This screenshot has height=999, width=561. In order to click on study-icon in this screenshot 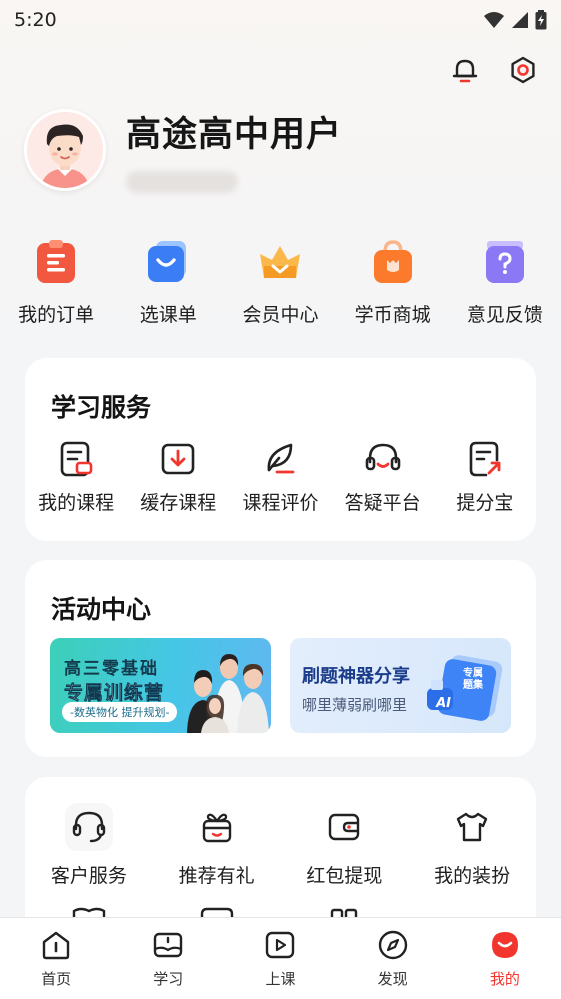, I will do `click(168, 945)`.